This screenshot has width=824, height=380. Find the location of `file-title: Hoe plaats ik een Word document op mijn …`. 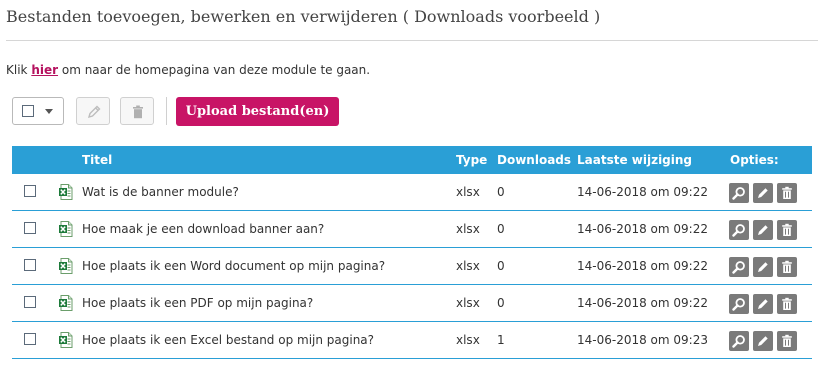

file-title: Hoe plaats ik een Word document op mijn … is located at coordinates (234, 266).